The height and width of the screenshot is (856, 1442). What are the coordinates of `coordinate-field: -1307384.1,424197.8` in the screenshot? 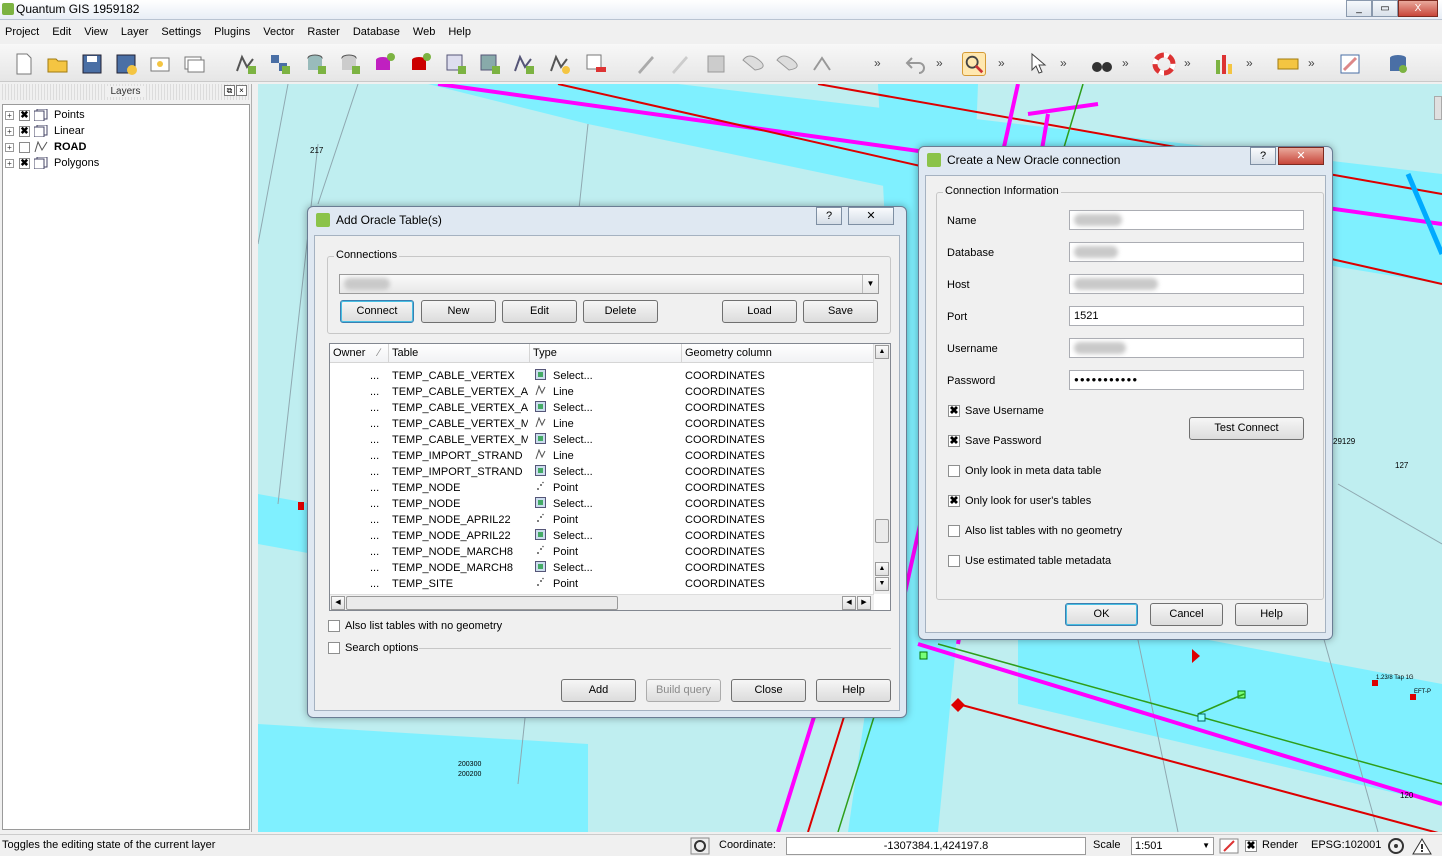 It's located at (936, 846).